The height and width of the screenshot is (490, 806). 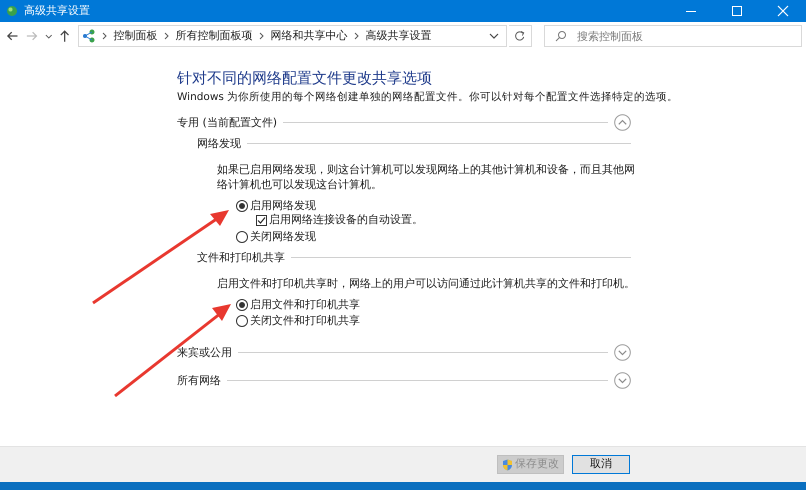 I want to click on group-title: 网络发现, so click(x=219, y=144).